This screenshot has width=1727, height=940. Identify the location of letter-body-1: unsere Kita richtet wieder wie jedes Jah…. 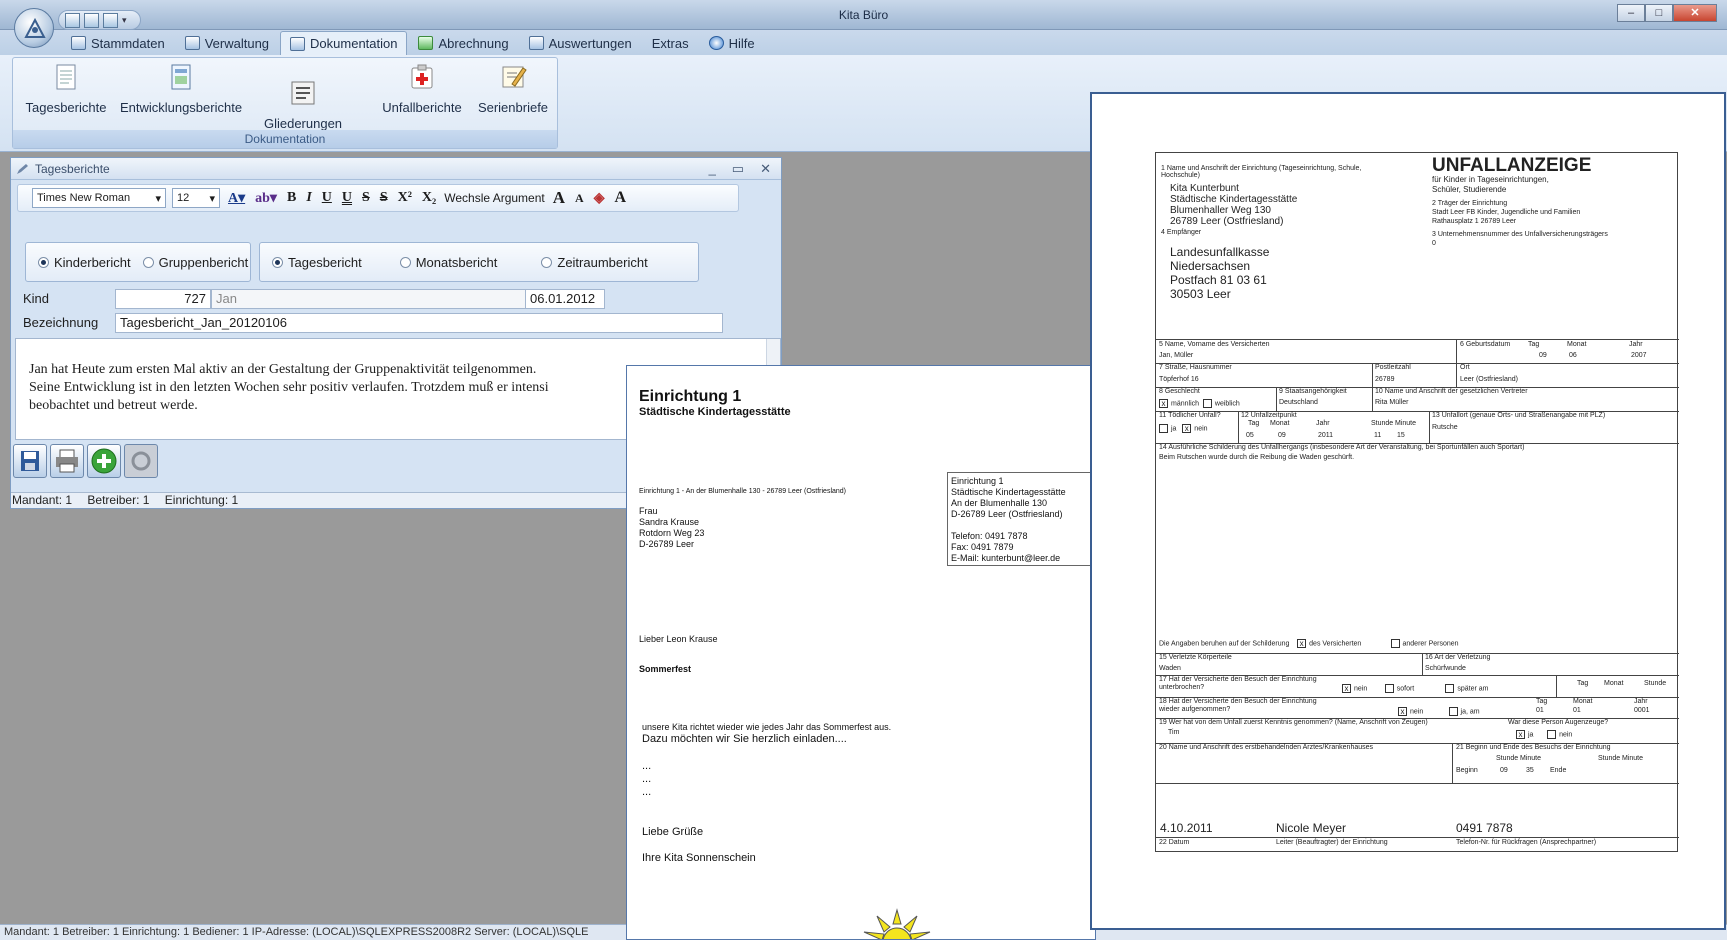
(767, 727).